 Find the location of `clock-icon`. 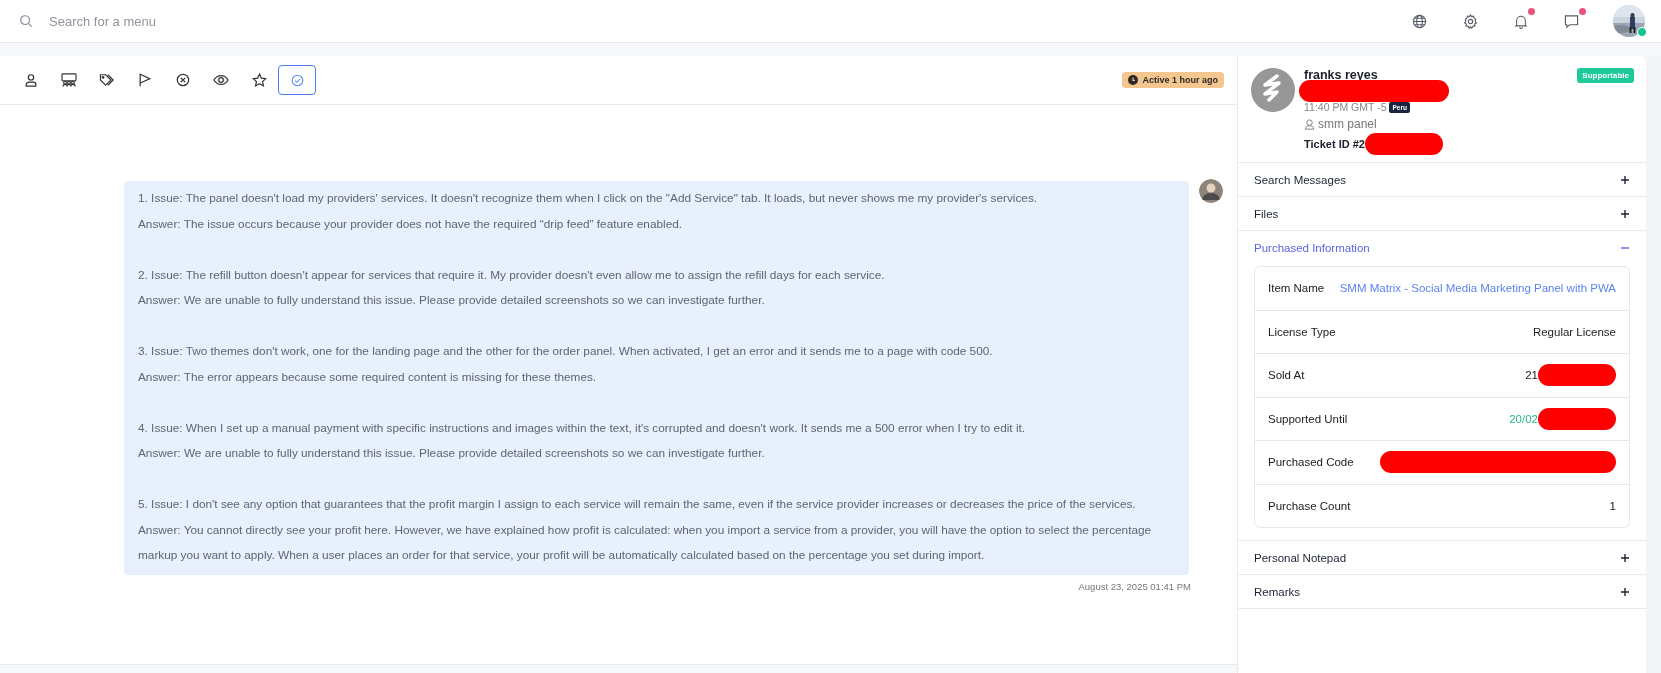

clock-icon is located at coordinates (1133, 80).